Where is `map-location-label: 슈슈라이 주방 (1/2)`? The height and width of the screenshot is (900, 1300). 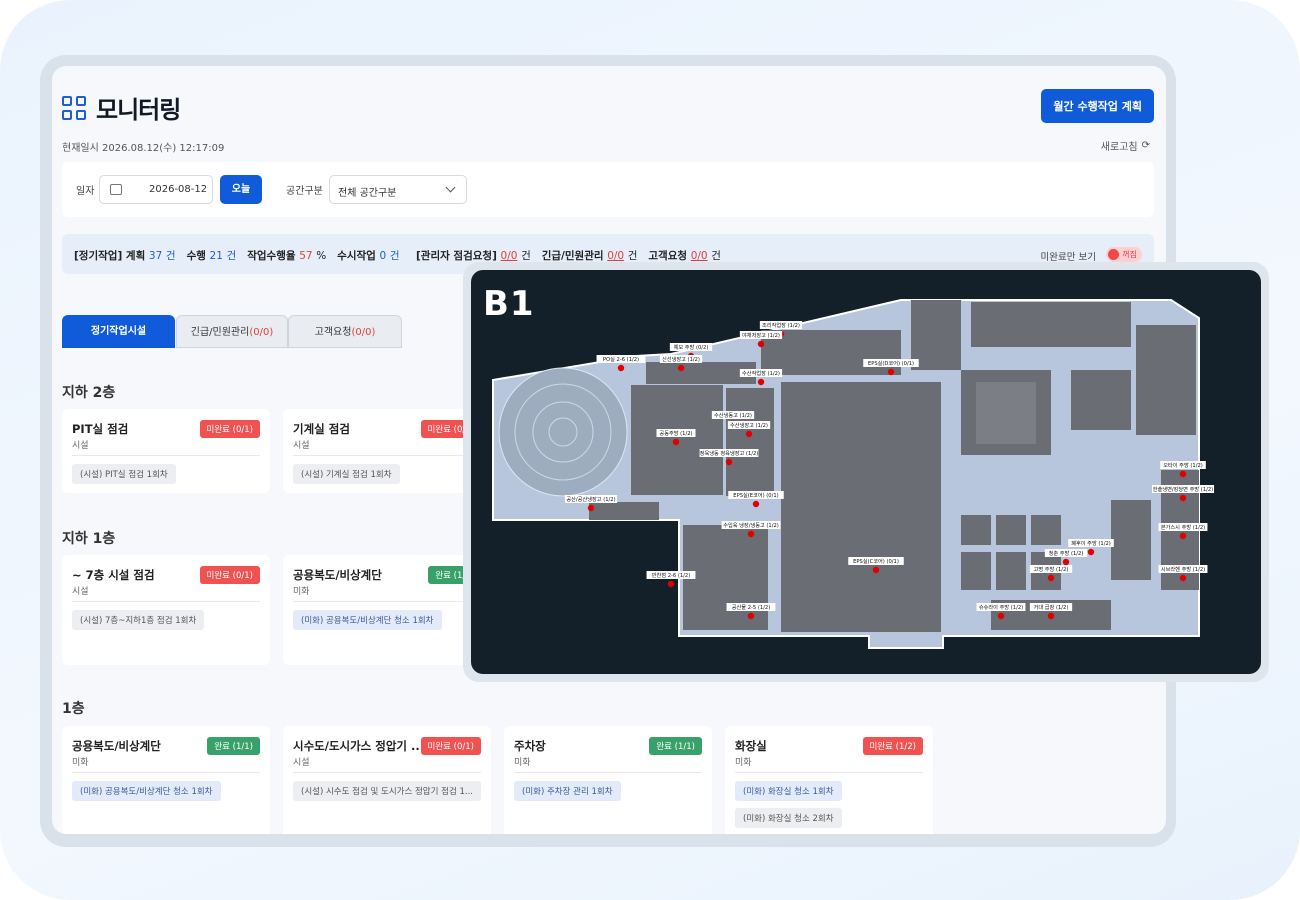 map-location-label: 슈슈라이 주방 (1/2) is located at coordinates (1001, 607).